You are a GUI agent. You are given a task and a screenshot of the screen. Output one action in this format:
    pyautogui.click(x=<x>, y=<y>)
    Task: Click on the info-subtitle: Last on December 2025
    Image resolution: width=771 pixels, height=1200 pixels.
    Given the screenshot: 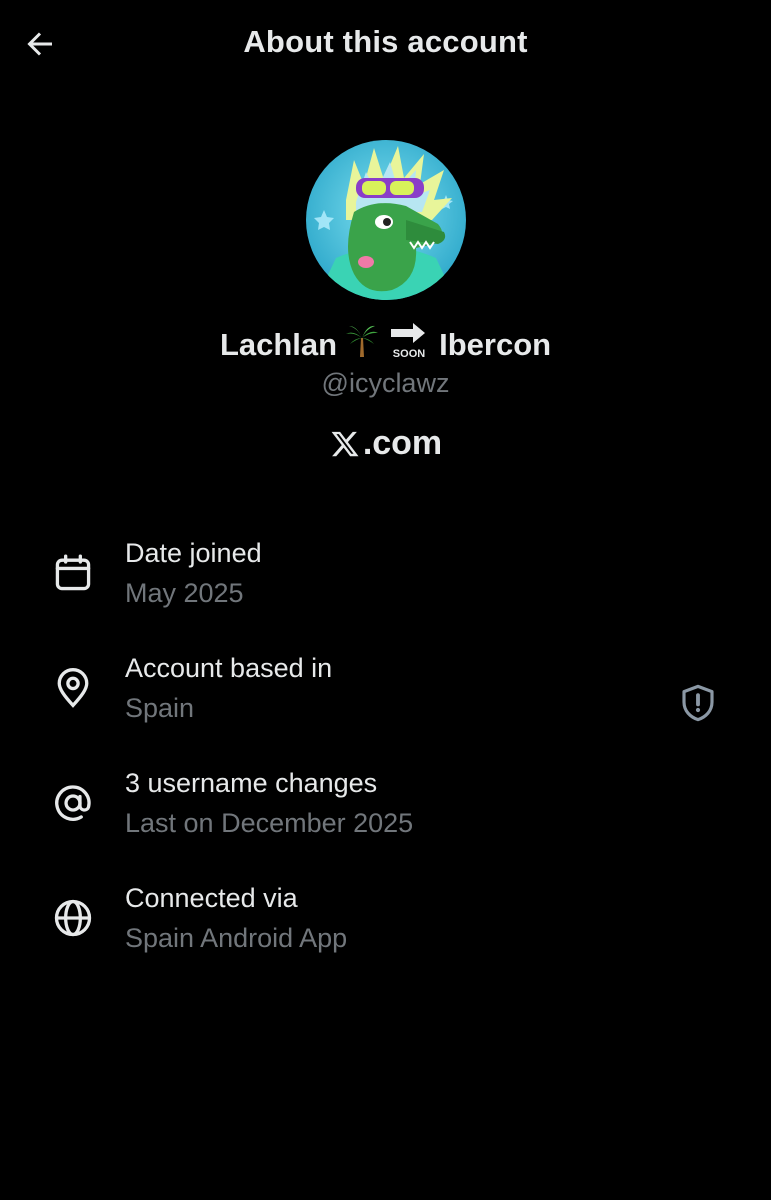 What is the action you would take?
    pyautogui.click(x=269, y=823)
    